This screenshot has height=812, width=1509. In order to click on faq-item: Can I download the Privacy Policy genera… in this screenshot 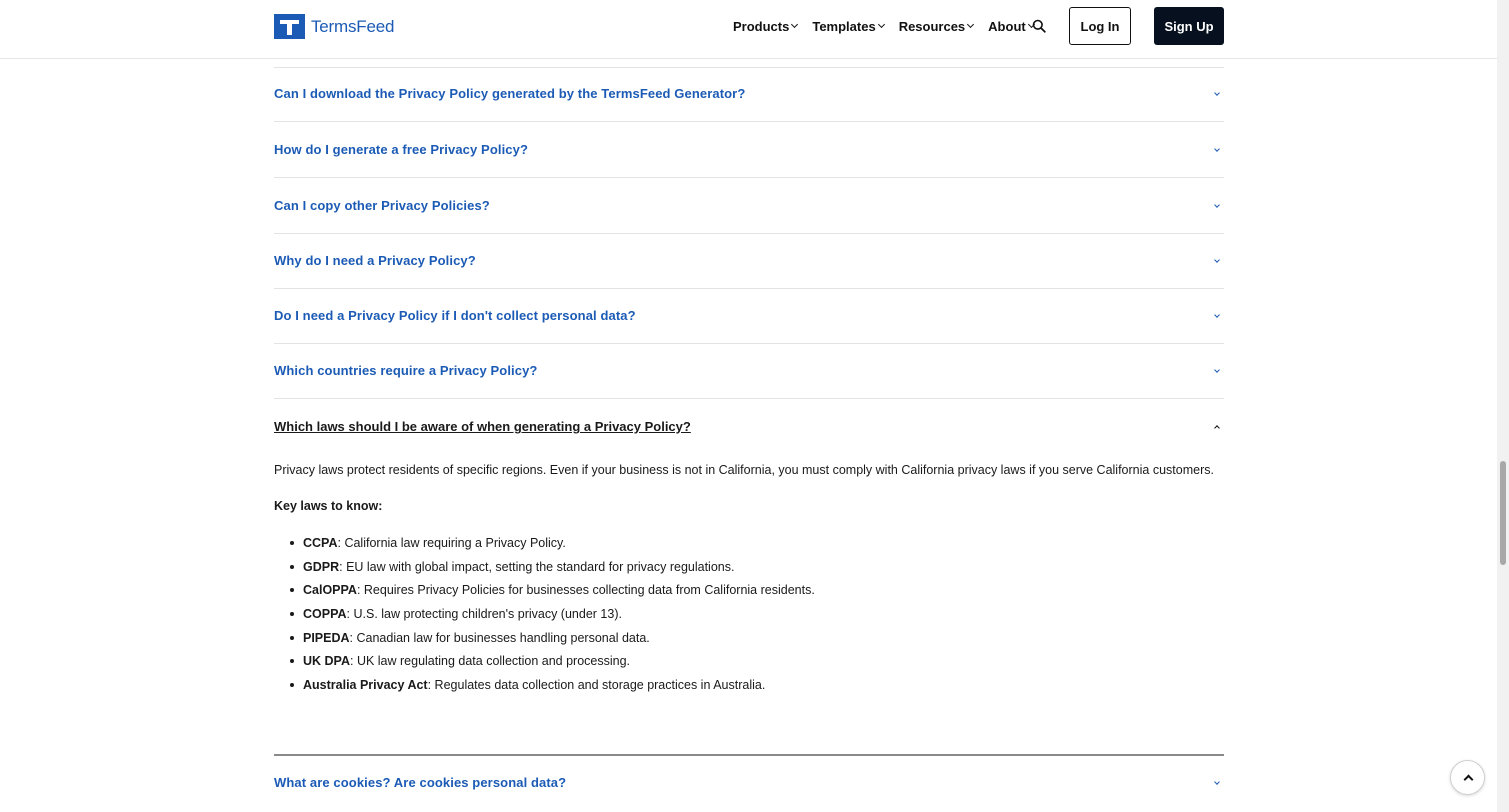, I will do `click(749, 94)`.